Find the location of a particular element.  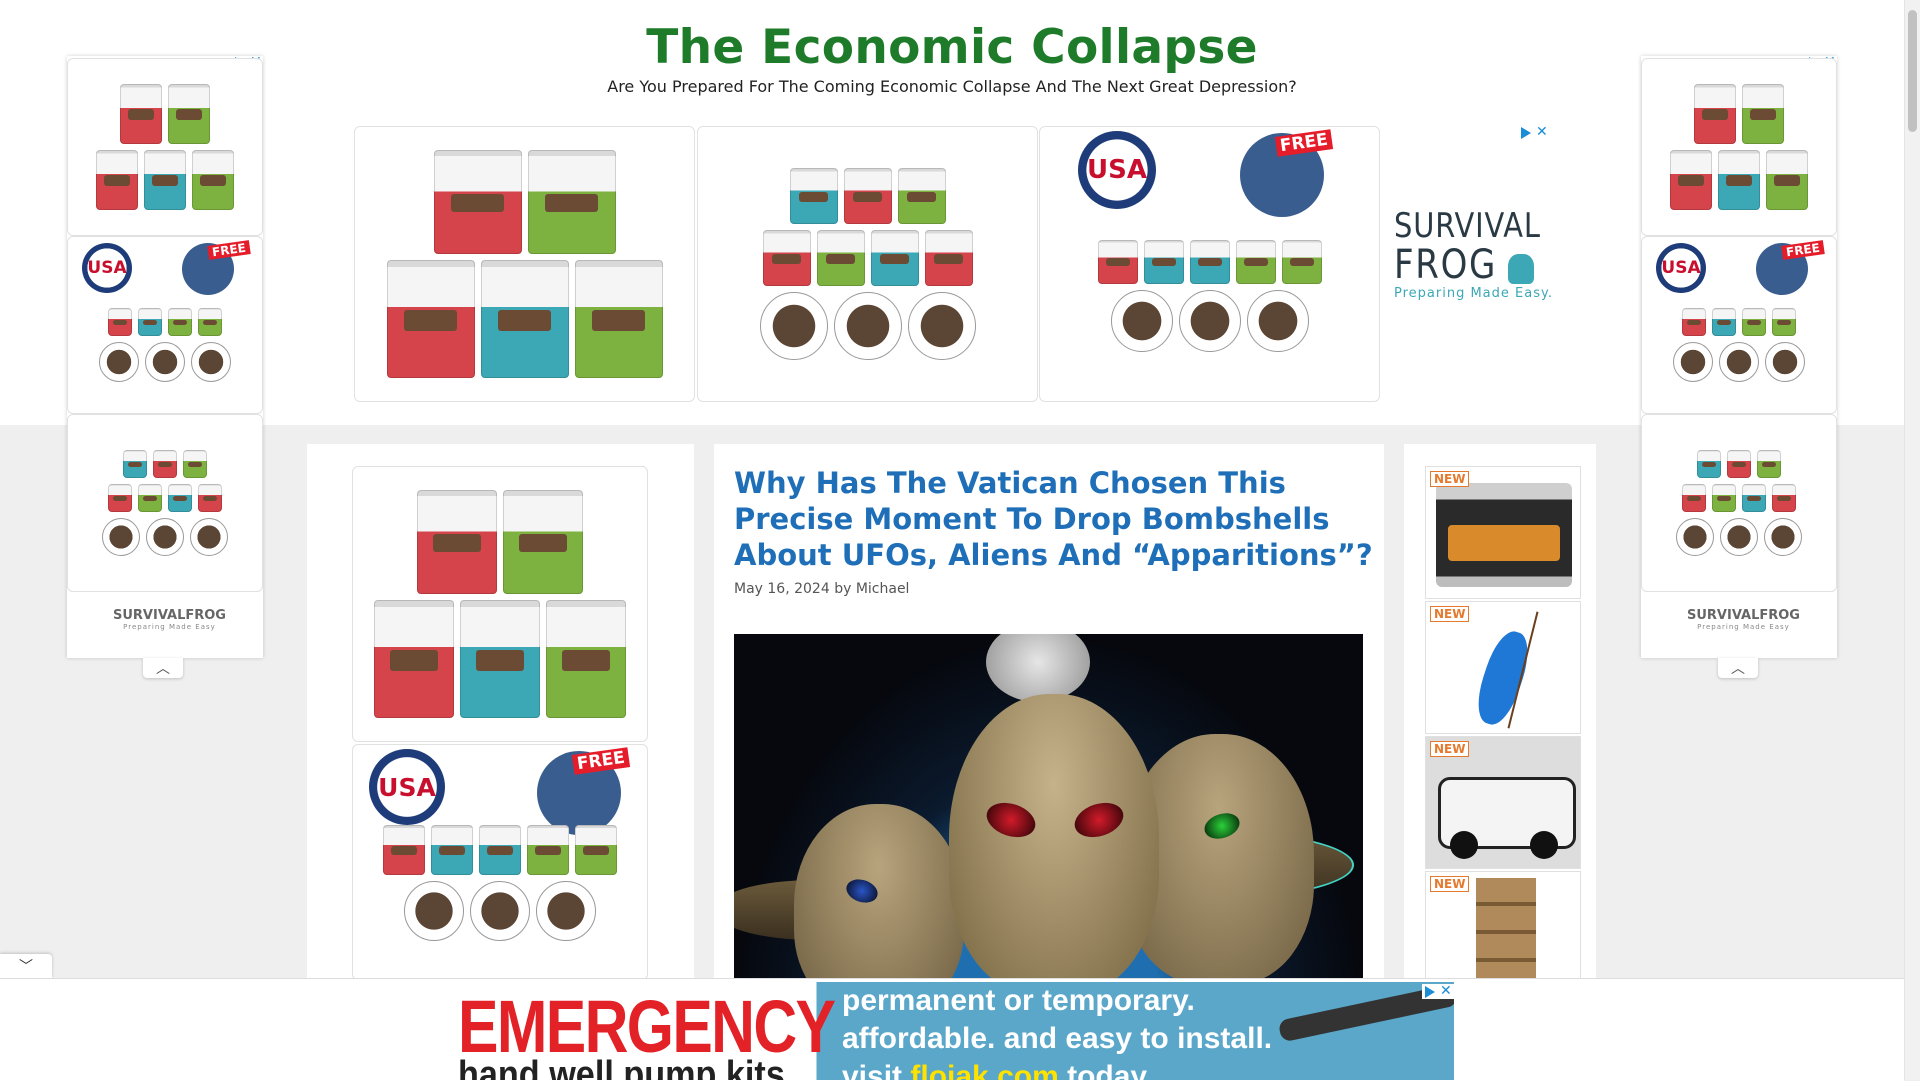

bottom-ad-collapse-button: ﹀ is located at coordinates (26, 966).